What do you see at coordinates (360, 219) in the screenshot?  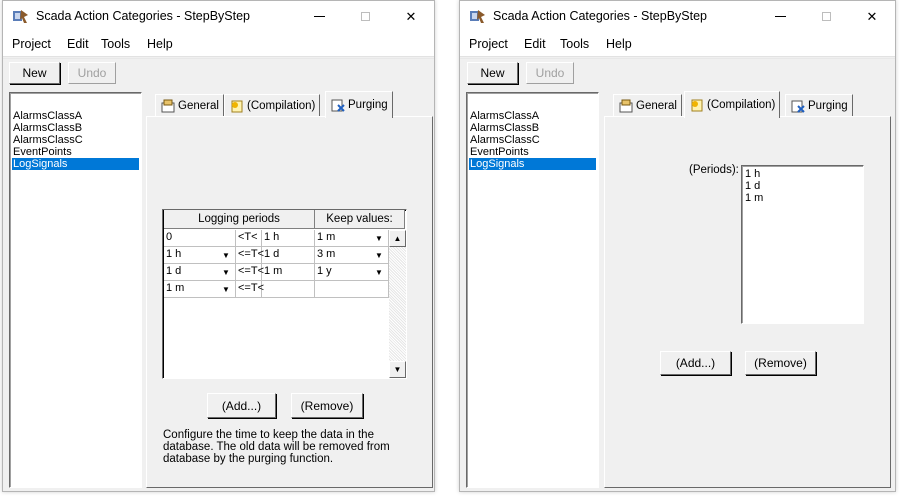 I see `header-keep-values: Keep values:` at bounding box center [360, 219].